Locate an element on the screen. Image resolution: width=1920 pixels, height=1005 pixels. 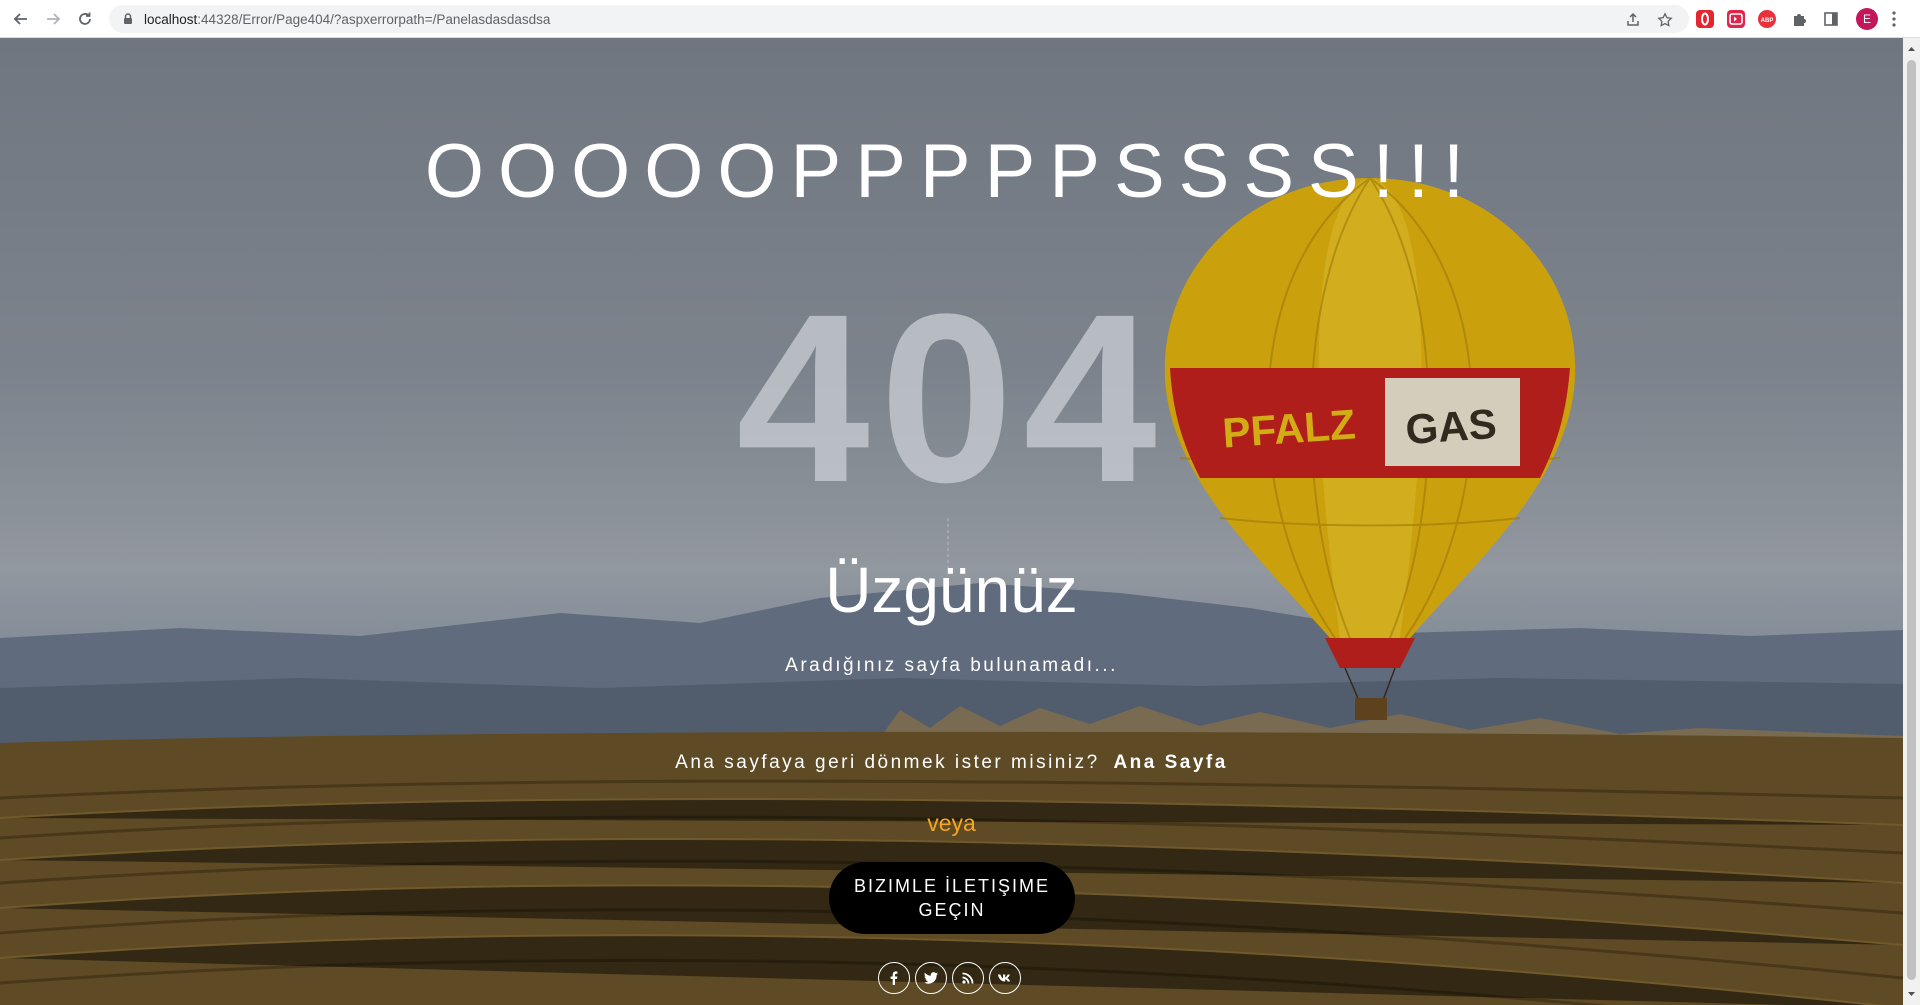
url-host: localhost is located at coordinates (171, 19).